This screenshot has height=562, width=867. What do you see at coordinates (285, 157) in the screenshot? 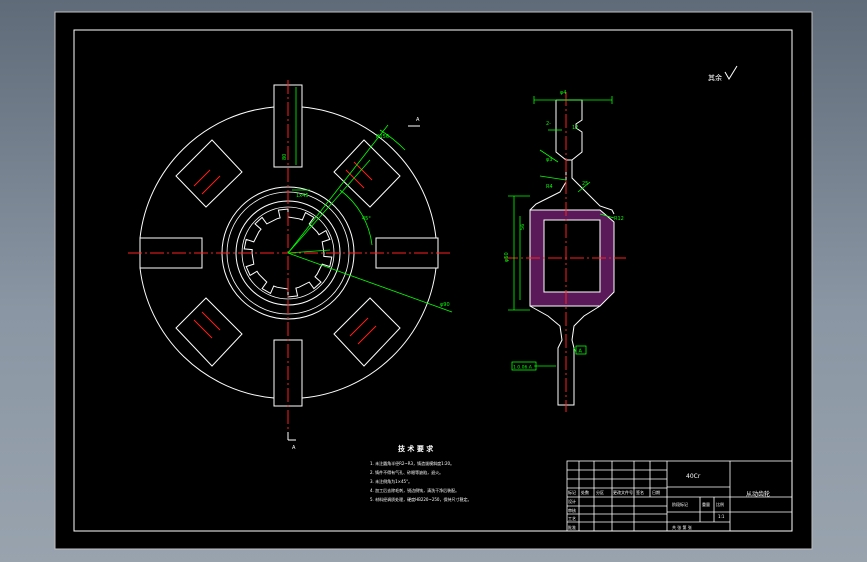
I see `svg-text: 80` at bounding box center [285, 157].